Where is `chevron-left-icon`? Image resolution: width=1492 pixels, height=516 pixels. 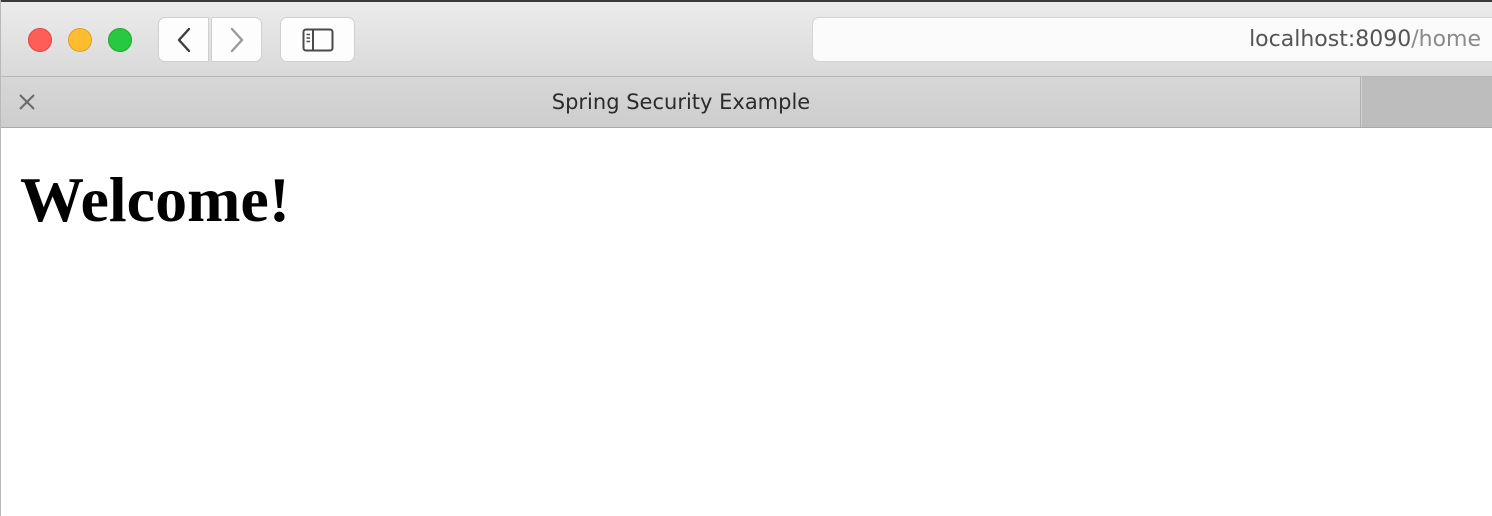 chevron-left-icon is located at coordinates (183, 39).